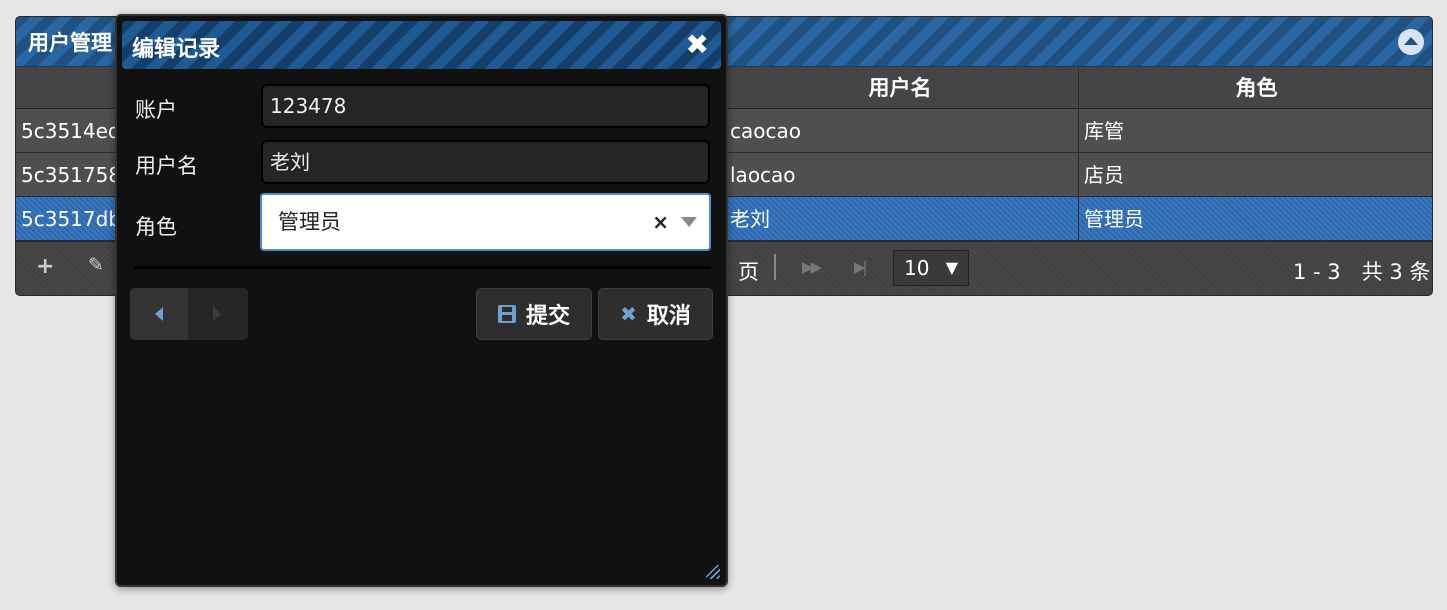 The height and width of the screenshot is (610, 1447). Describe the element at coordinates (689, 222) in the screenshot. I see `chevron-down-icon` at that location.